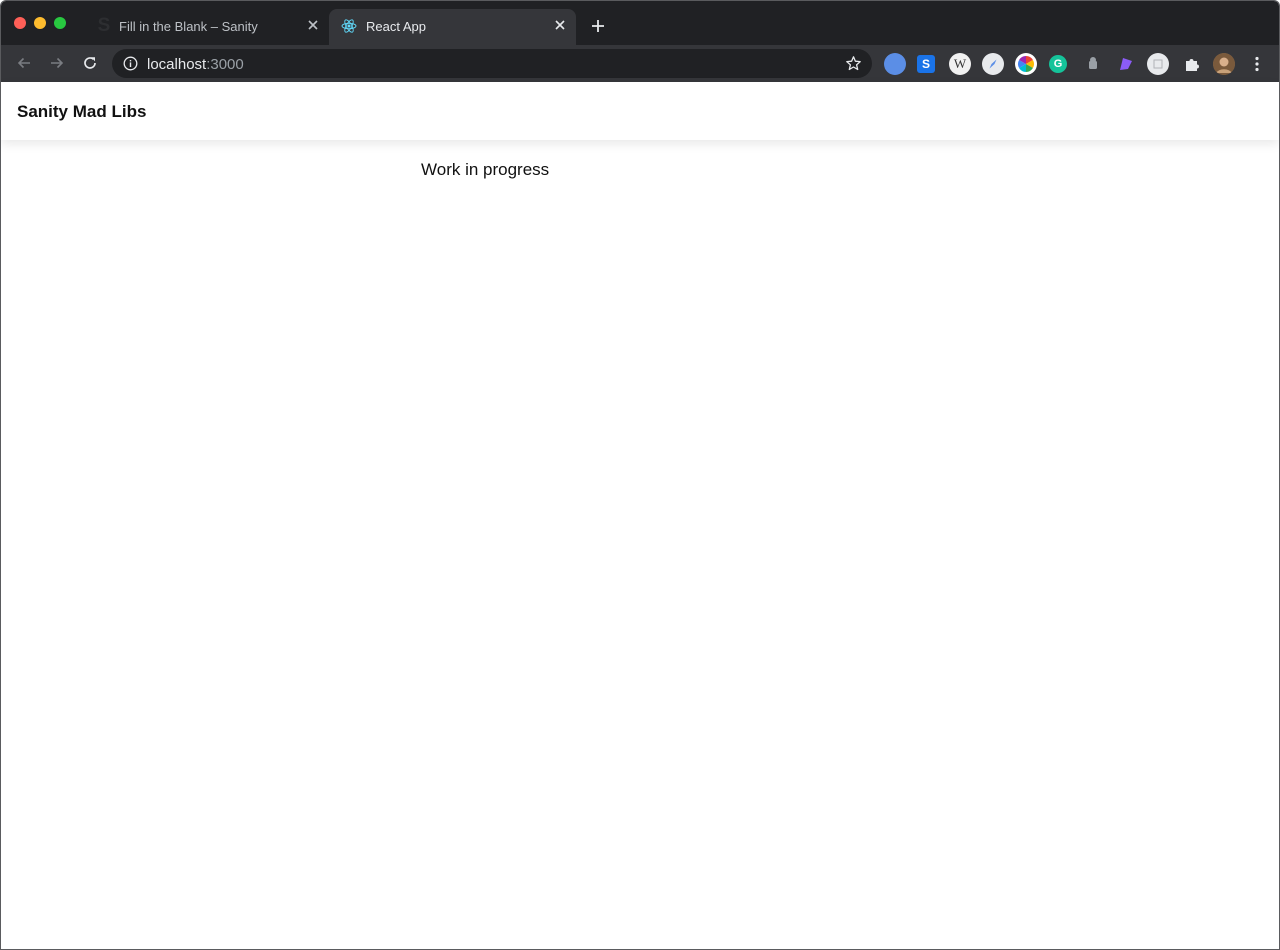 The image size is (1280, 950). Describe the element at coordinates (895, 64) in the screenshot. I see `extension-onepassword-icon` at that location.